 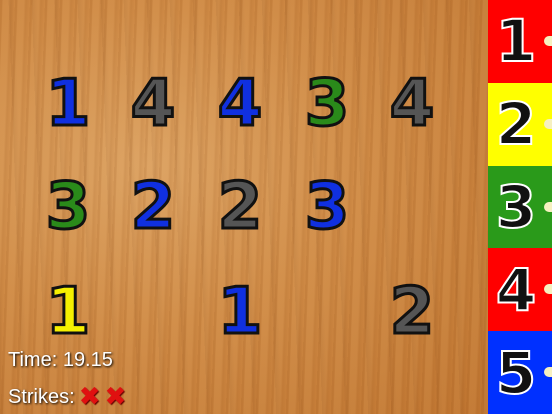 I want to click on time-readout: Time: 19.15, so click(x=60, y=360).